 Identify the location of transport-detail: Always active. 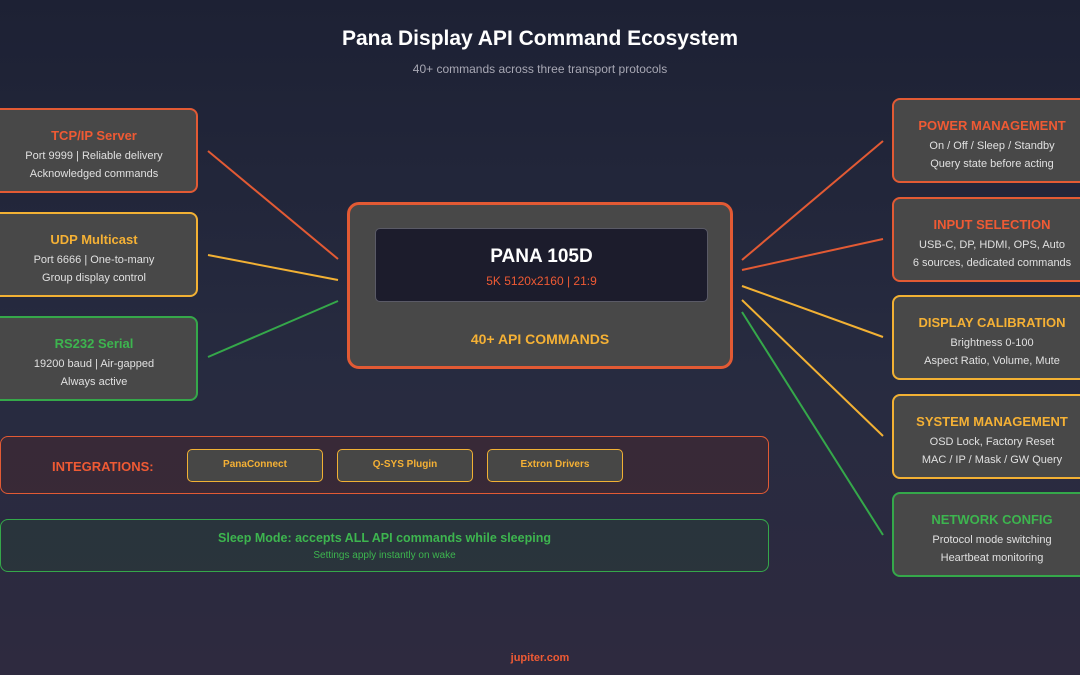
(94, 382).